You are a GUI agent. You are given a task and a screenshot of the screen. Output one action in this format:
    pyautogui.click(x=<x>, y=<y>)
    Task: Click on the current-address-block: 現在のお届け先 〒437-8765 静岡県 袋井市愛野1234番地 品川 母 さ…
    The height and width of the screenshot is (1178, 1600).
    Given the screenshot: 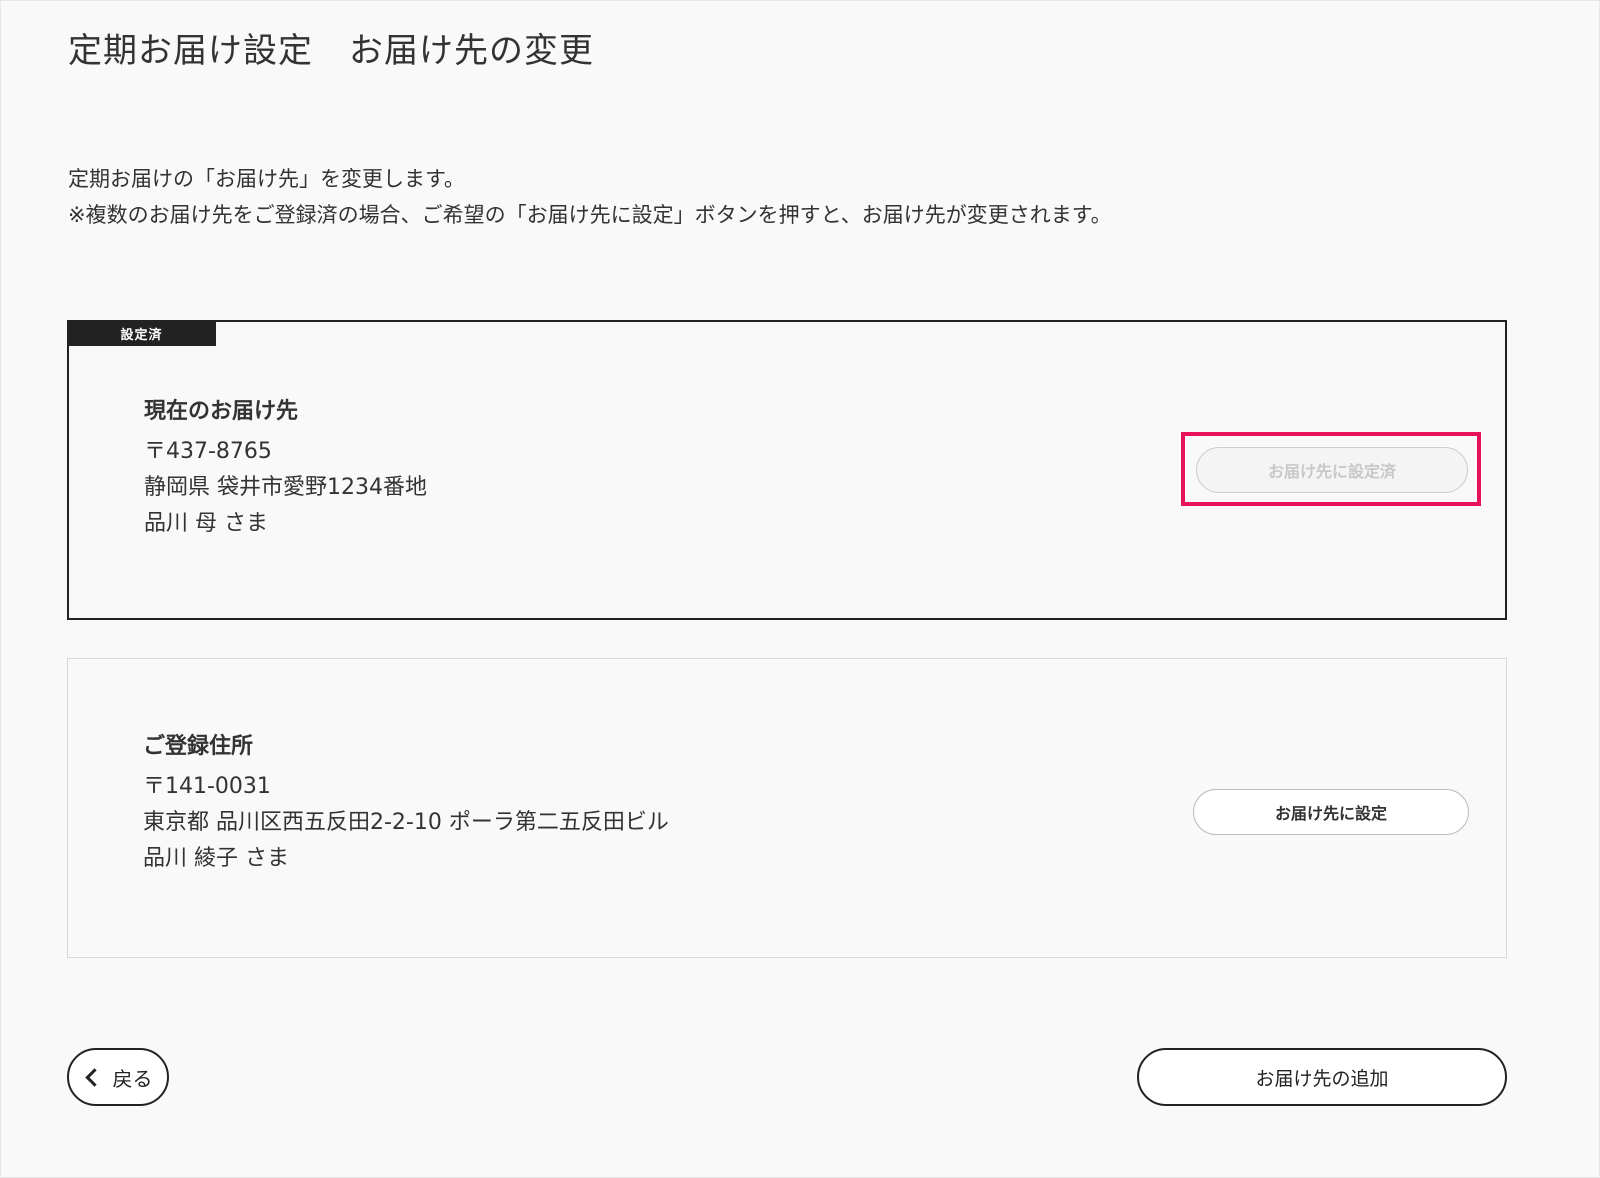 What is the action you would take?
    pyautogui.click(x=285, y=468)
    